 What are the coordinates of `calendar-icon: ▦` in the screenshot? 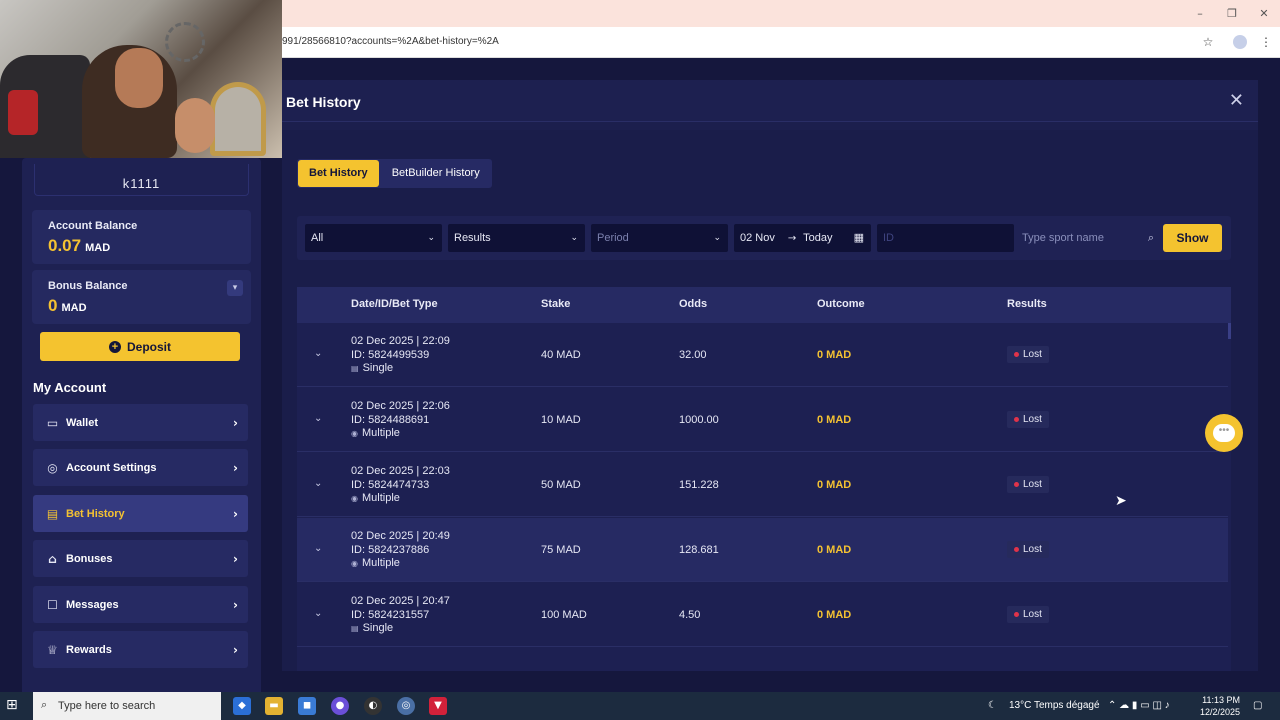 It's located at (858, 237).